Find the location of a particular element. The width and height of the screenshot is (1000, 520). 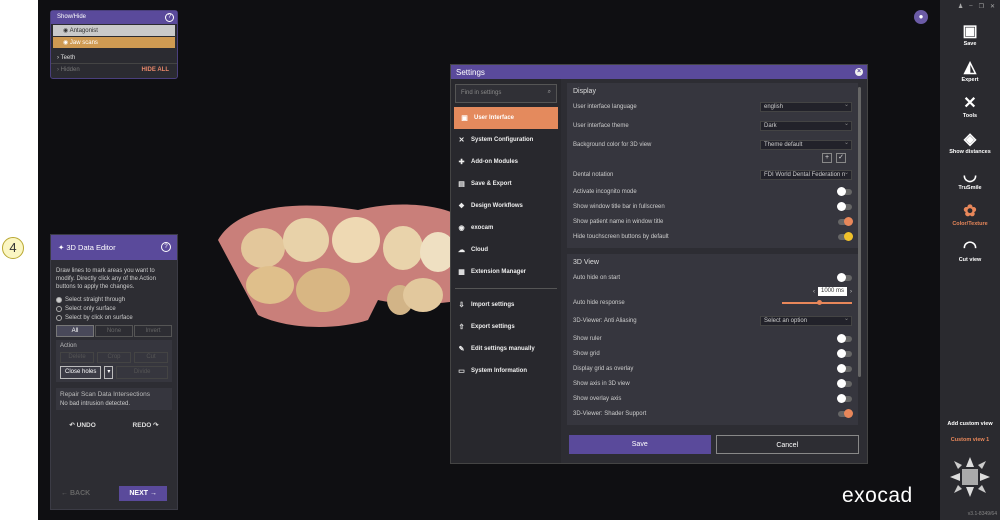

save-button: Save is located at coordinates (640, 444).